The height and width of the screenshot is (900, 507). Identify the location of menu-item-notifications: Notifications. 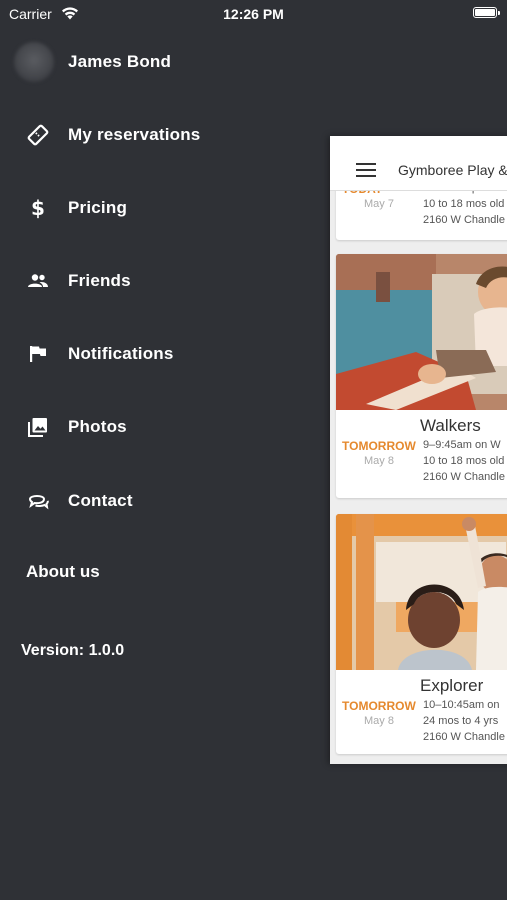
(100, 354).